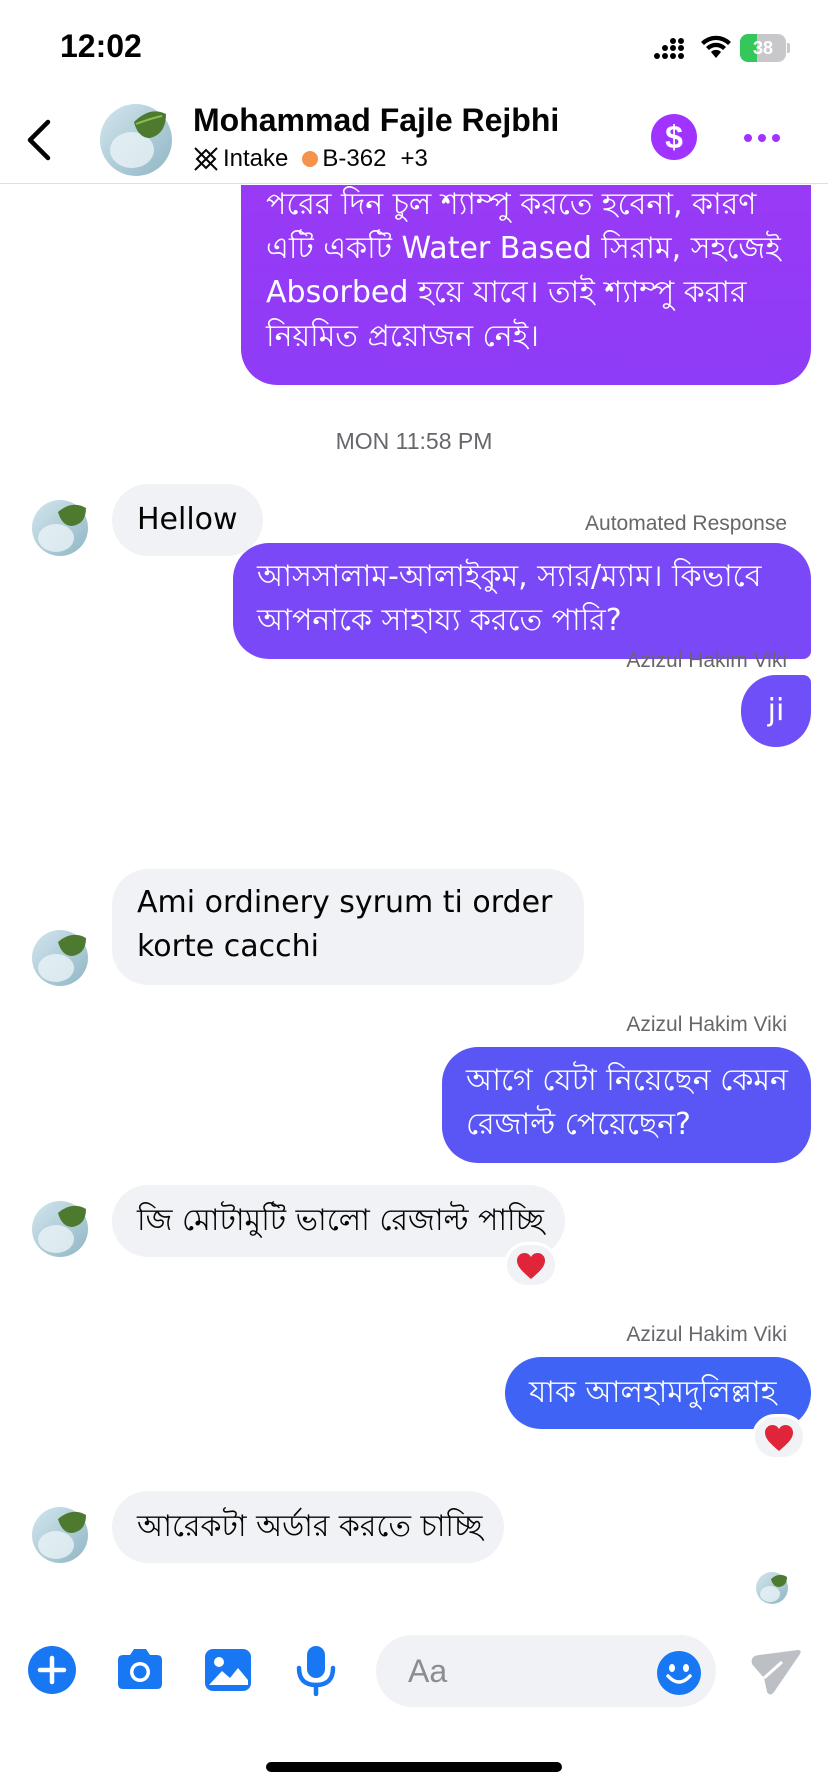  Describe the element at coordinates (414, 142) in the screenshot. I see `conversation-header: Mohammad Fajle Rejbhi Intake B-362 +3 $` at that location.